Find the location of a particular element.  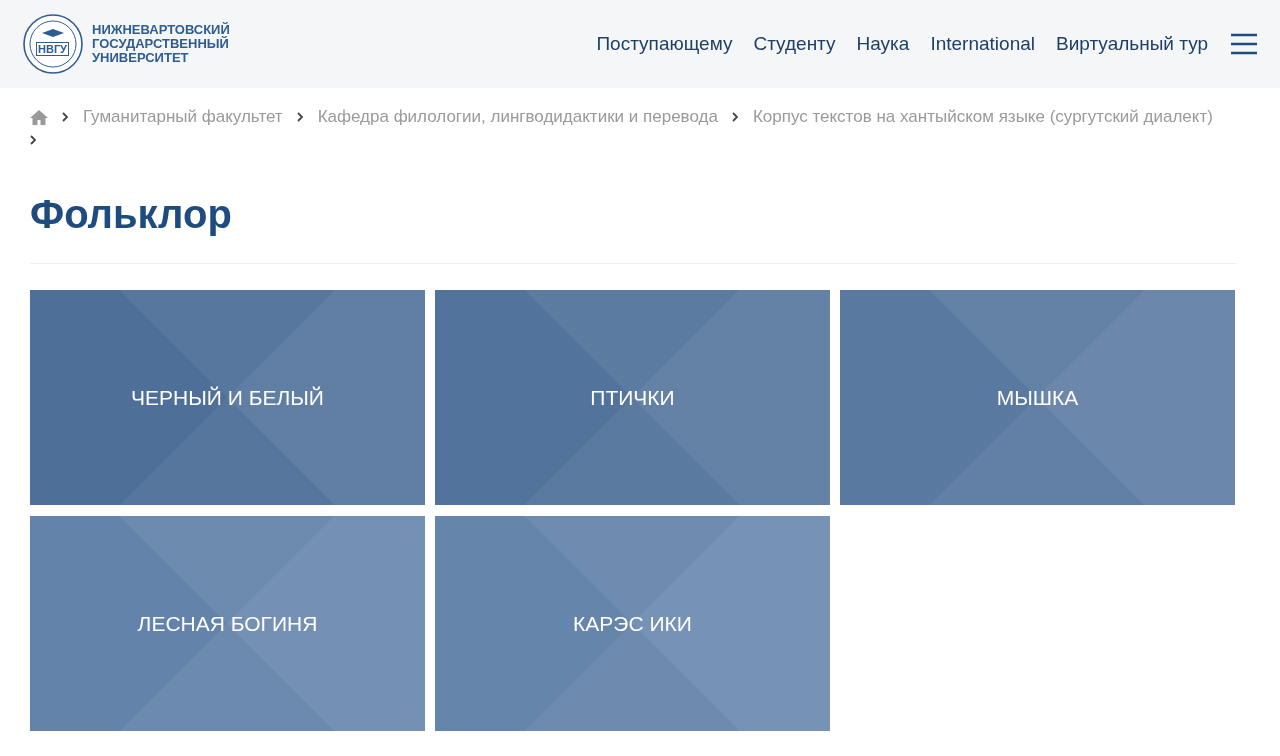

folklore-tile: КАРЭС ИКИ is located at coordinates (632, 623).